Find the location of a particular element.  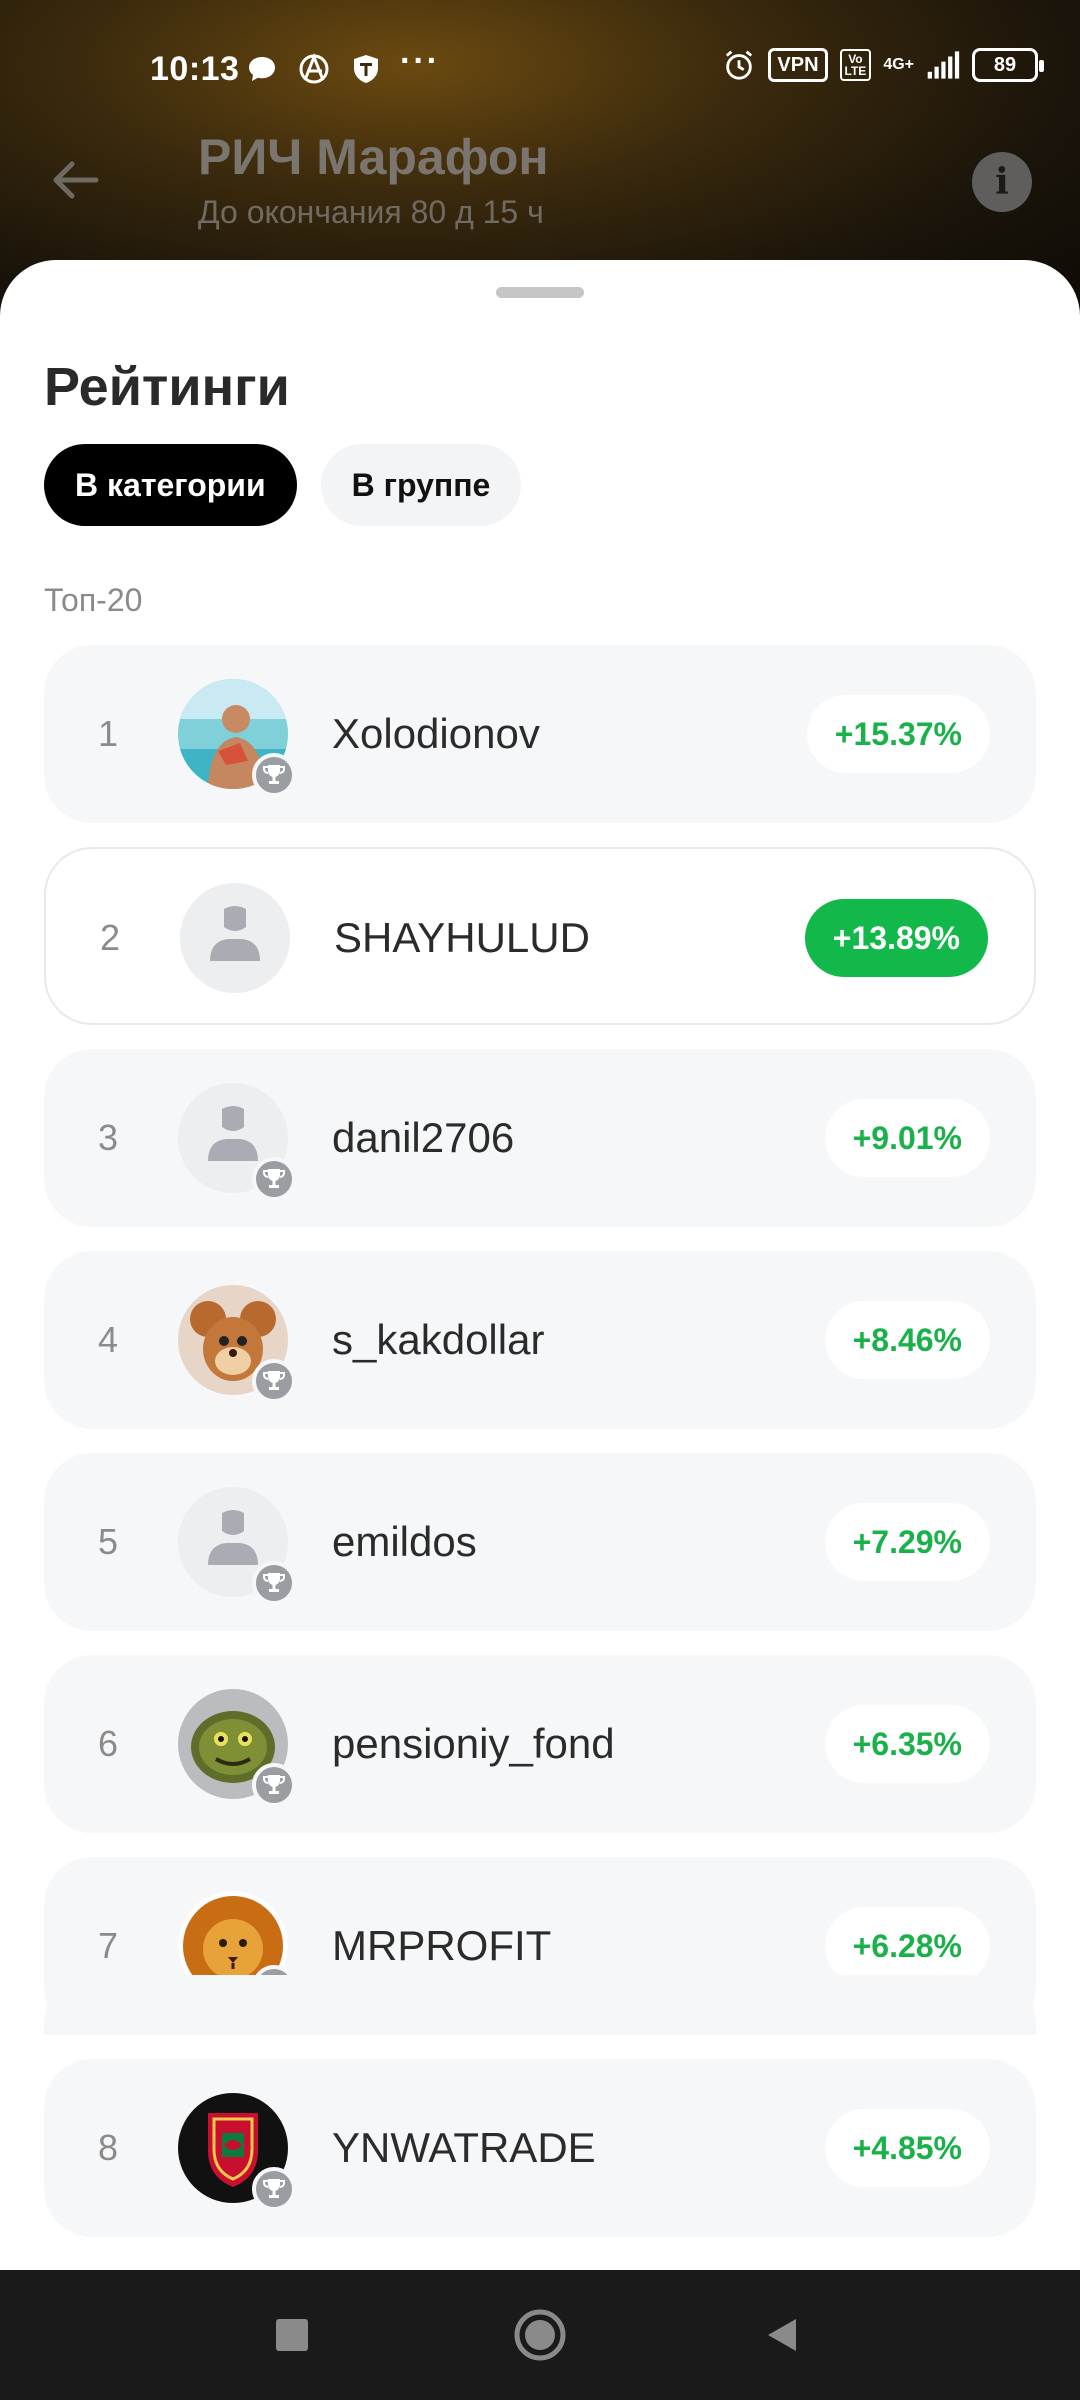

arrow-left-icon is located at coordinates (76, 180).